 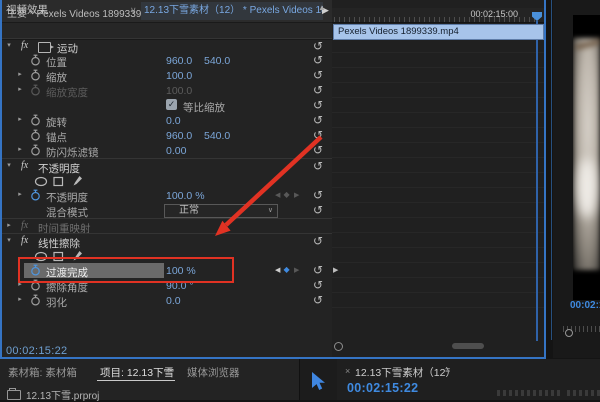 What do you see at coordinates (1, 179) in the screenshot?
I see `focus-border-left` at bounding box center [1, 179].